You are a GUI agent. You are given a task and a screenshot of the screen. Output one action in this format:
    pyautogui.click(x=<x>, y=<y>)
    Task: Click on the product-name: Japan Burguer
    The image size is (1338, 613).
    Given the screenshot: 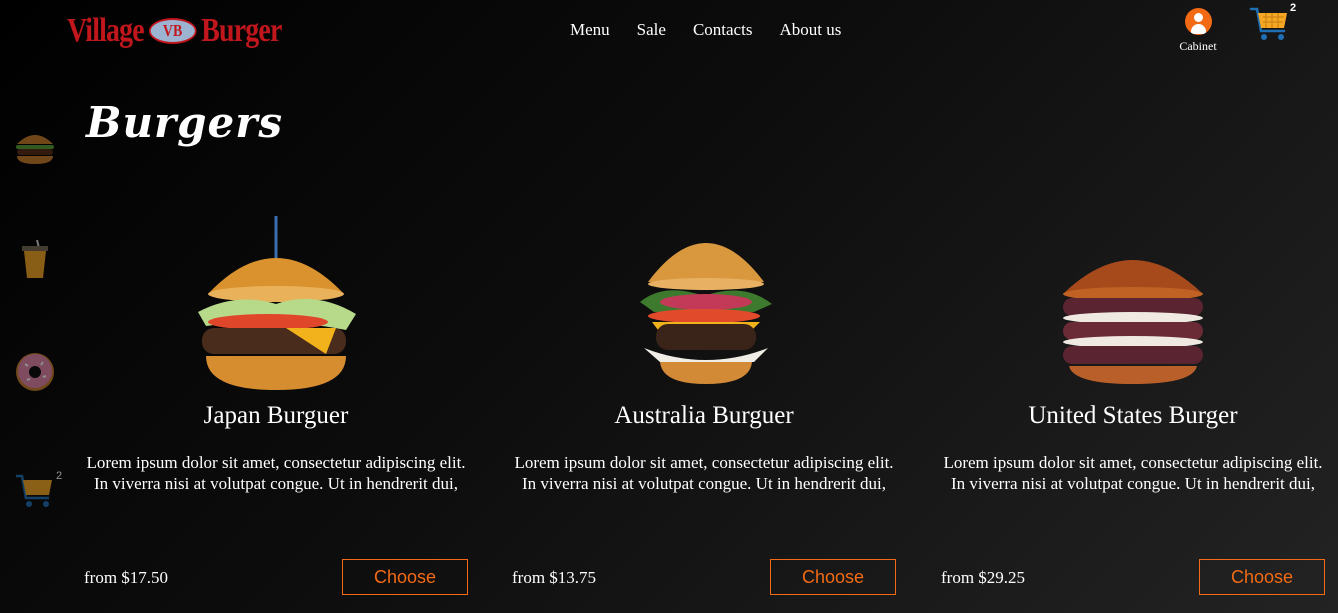 What is the action you would take?
    pyautogui.click(x=276, y=415)
    